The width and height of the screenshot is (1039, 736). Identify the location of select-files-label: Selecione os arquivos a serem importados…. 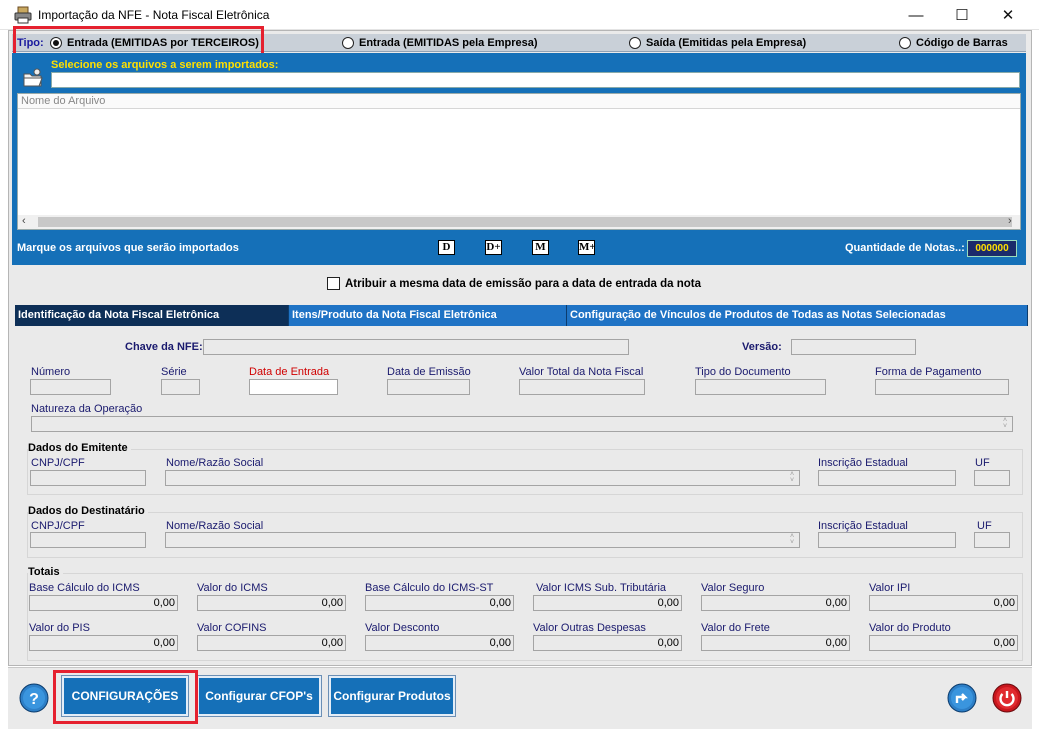
(165, 65).